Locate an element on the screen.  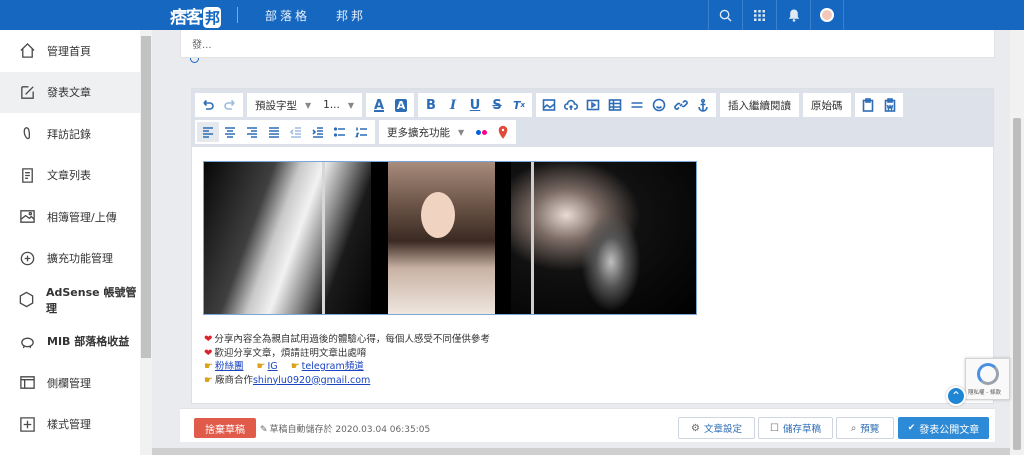
underline-icon: U is located at coordinates (475, 105).